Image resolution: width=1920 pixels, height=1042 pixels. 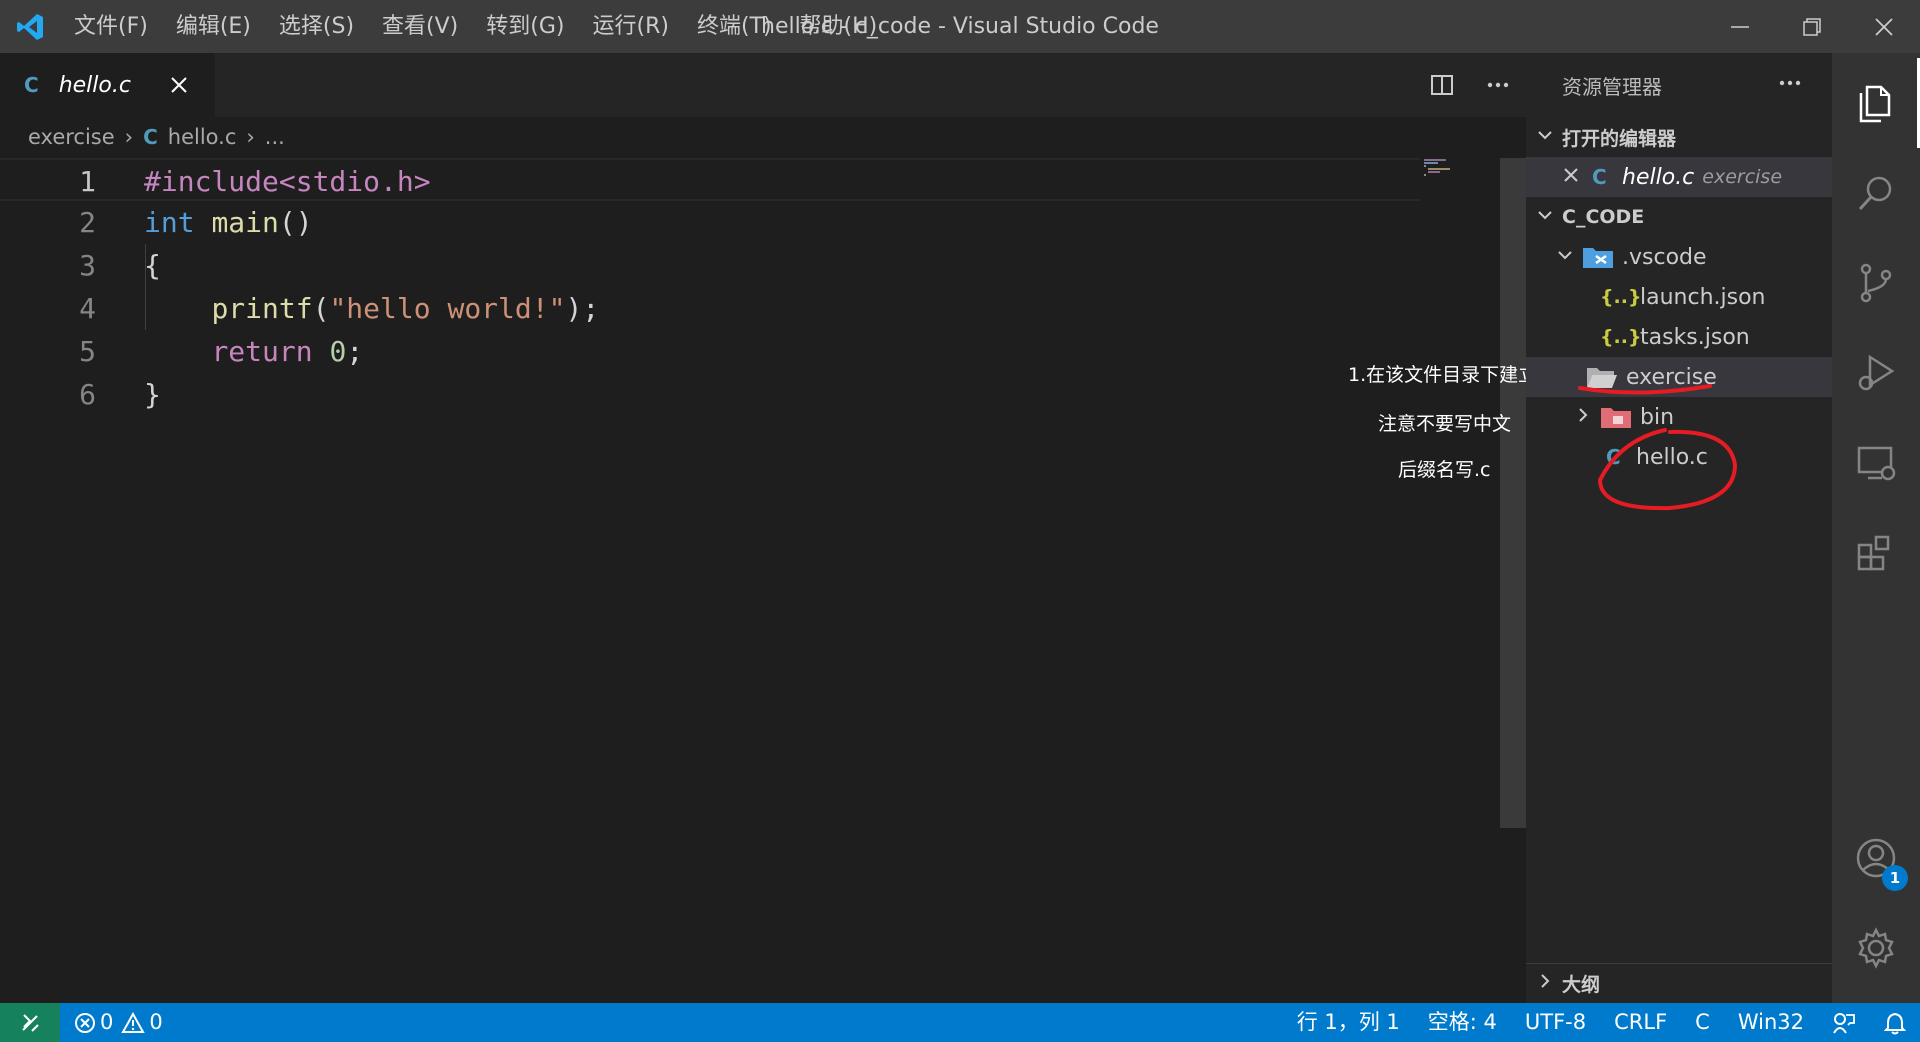 I want to click on source-control-icon, so click(x=1876, y=283).